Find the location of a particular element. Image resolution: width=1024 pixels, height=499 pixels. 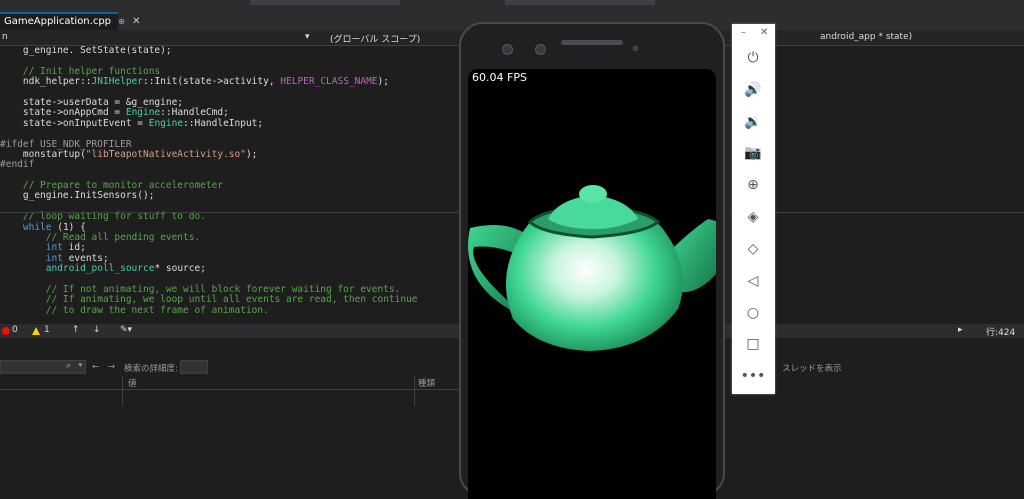

nav-function-dropdown: android_app * state) is located at coordinates (866, 37).